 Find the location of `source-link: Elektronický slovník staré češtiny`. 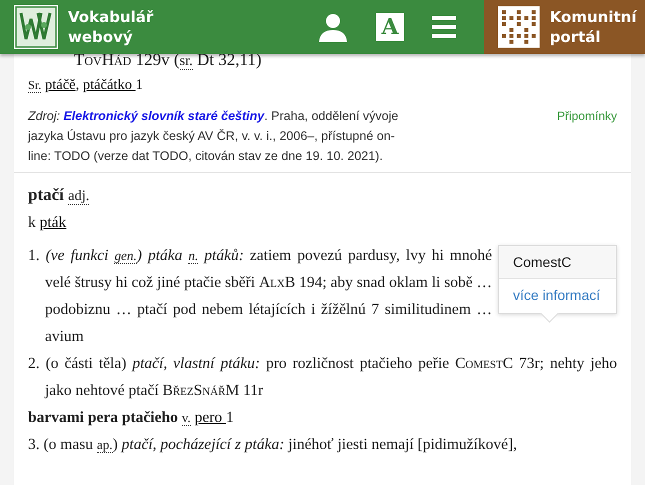

source-link: Elektronický slovník staré češtiny is located at coordinates (163, 116).